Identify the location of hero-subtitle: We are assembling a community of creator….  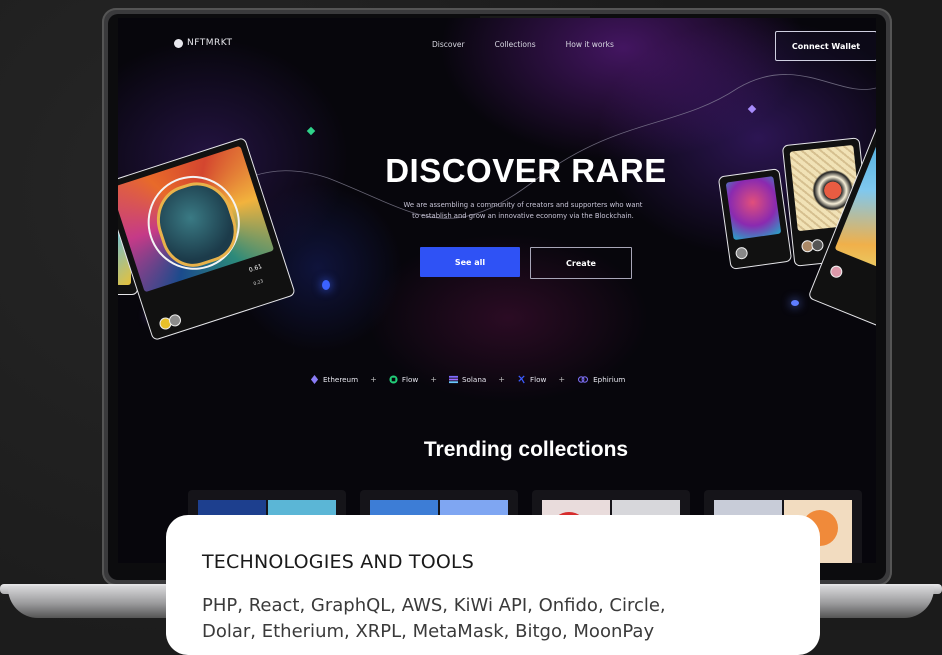
(523, 211).